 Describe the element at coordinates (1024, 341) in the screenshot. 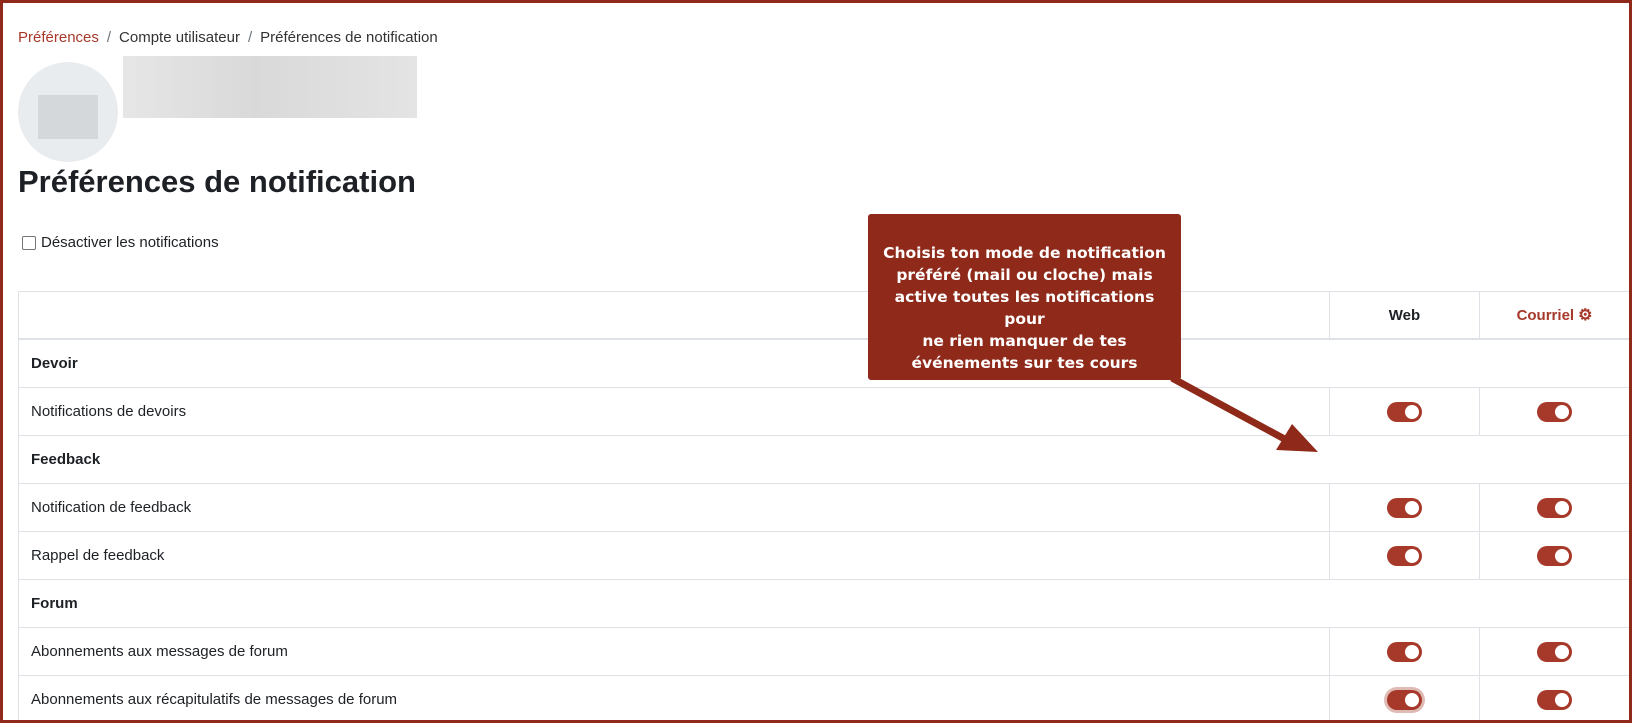

I see `callout-line: ne rien manquer de tes` at that location.